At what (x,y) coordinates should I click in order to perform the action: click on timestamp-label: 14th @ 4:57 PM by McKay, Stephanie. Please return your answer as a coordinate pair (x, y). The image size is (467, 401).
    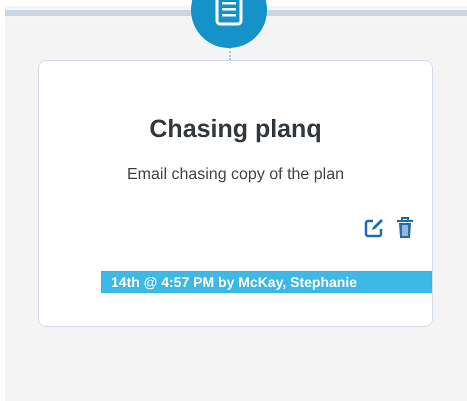
    Looking at the image, I should click on (266, 282).